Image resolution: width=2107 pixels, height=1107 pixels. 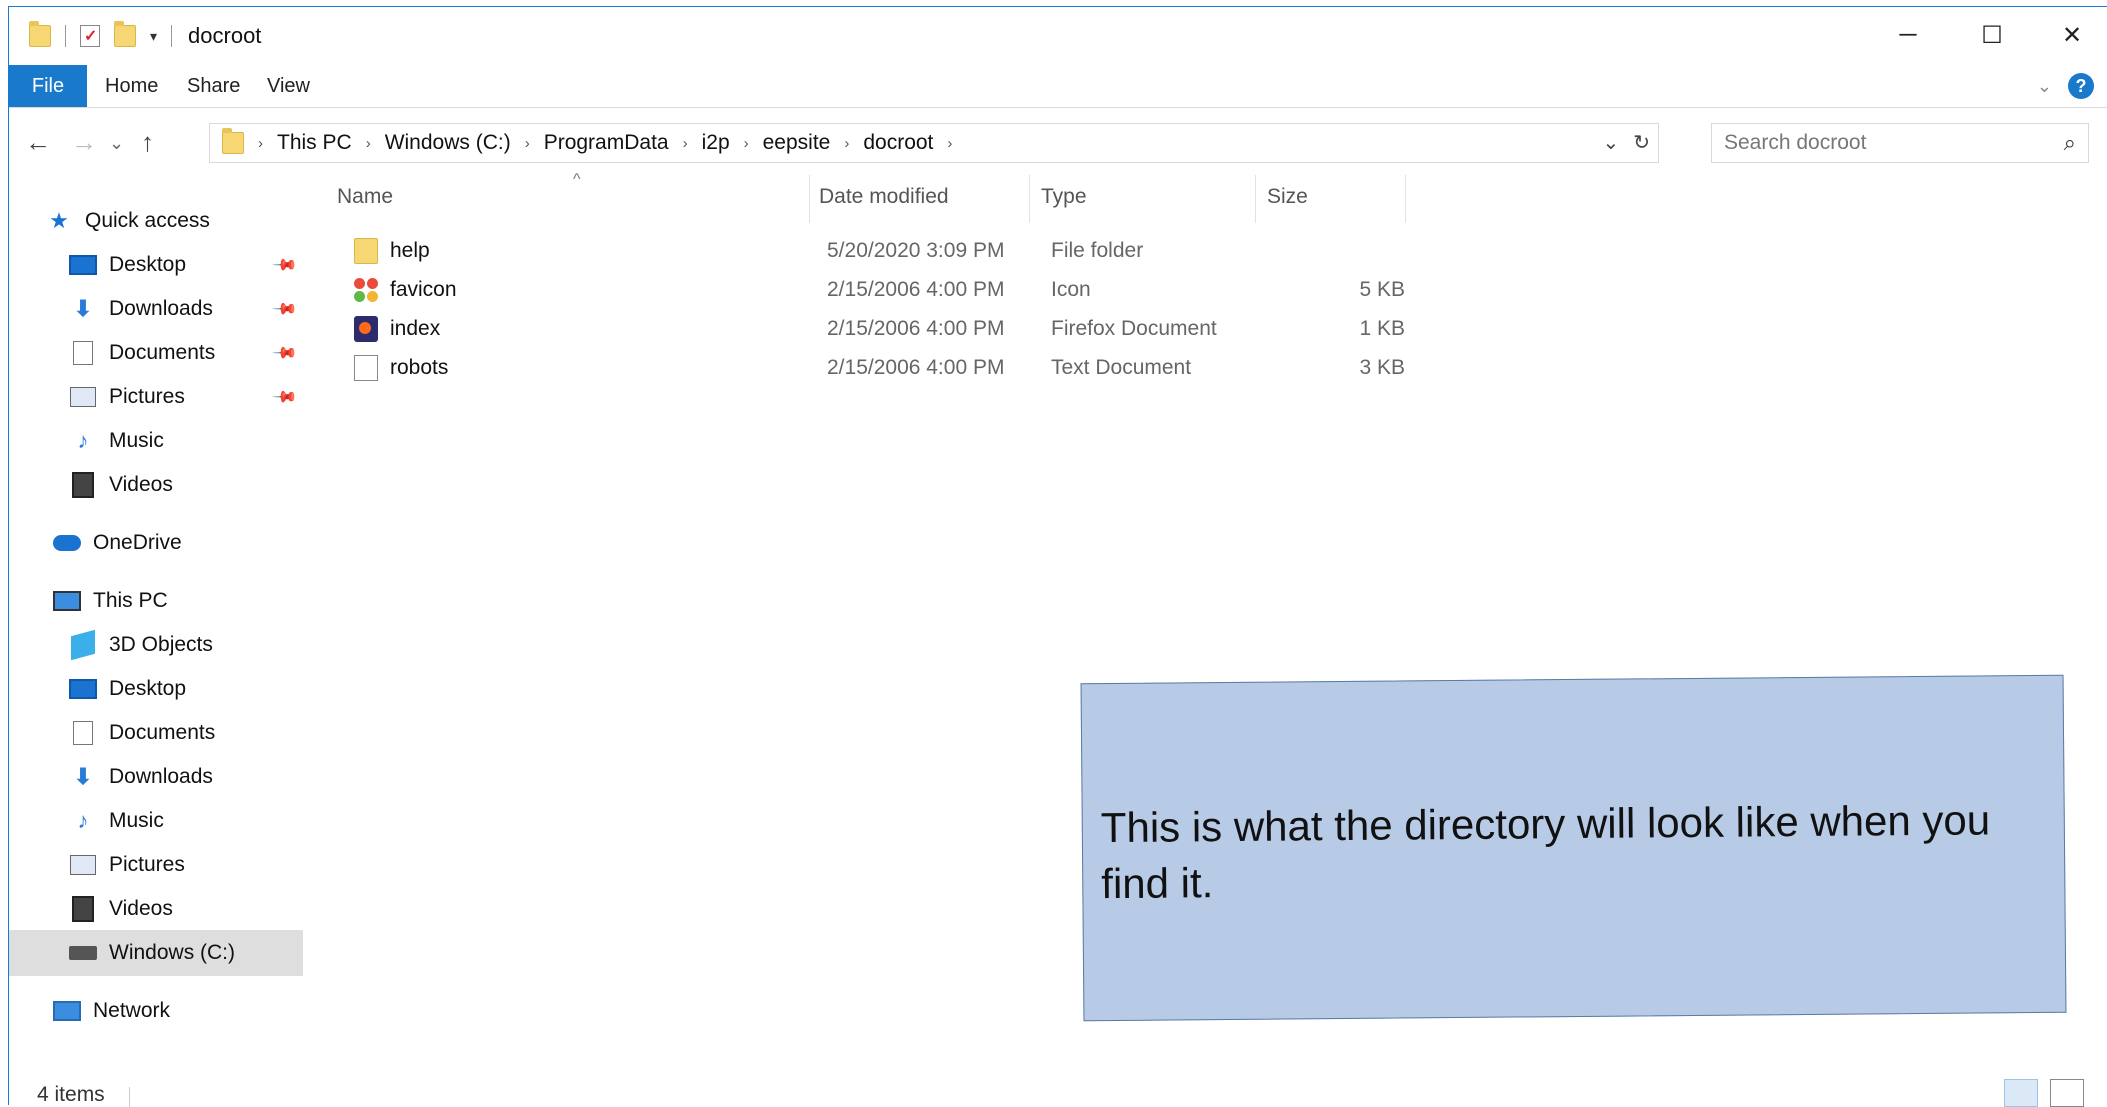 I want to click on file-name-cell: favicon, so click(x=405, y=290).